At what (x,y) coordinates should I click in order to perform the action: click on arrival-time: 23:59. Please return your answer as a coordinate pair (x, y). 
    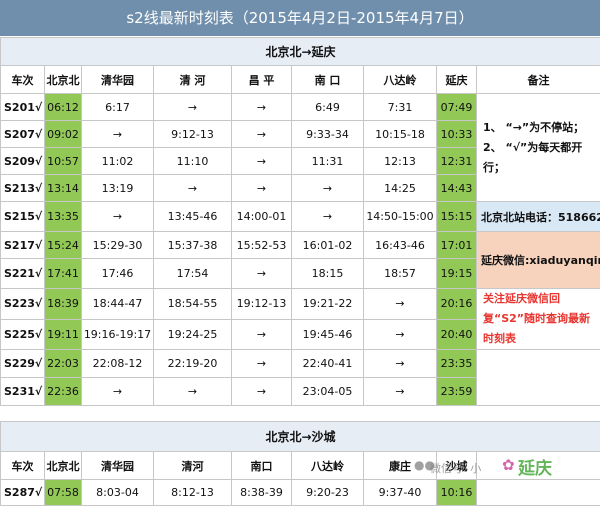
    Looking at the image, I should click on (456, 391).